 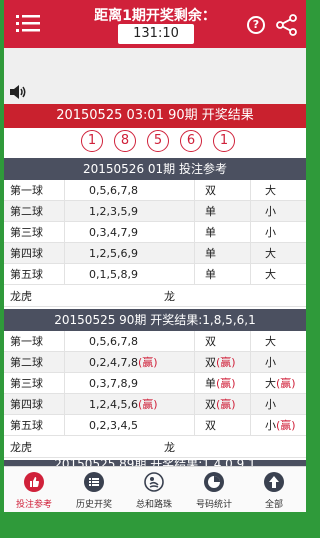 I want to click on ad-banner, so click(x=155, y=76).